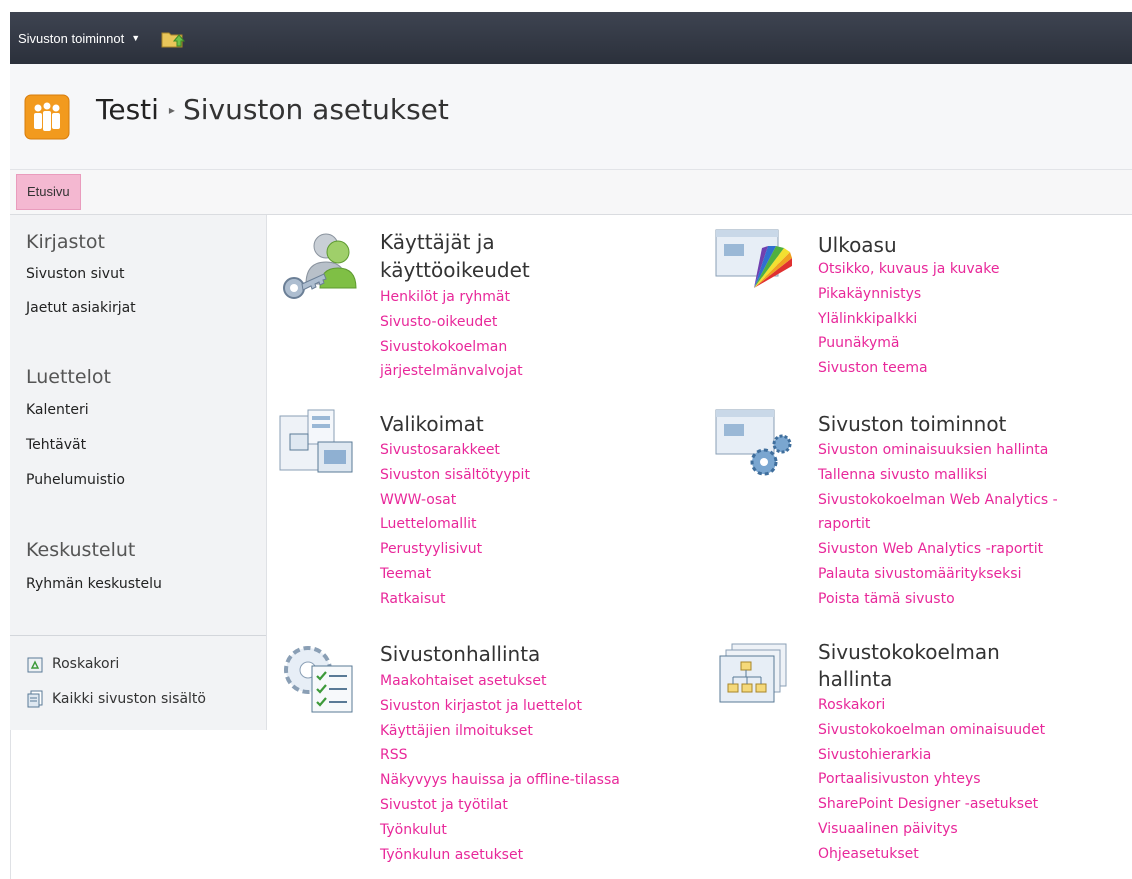  What do you see at coordinates (908, 368) in the screenshot?
I see `link-site-theme: Sivuston teema` at bounding box center [908, 368].